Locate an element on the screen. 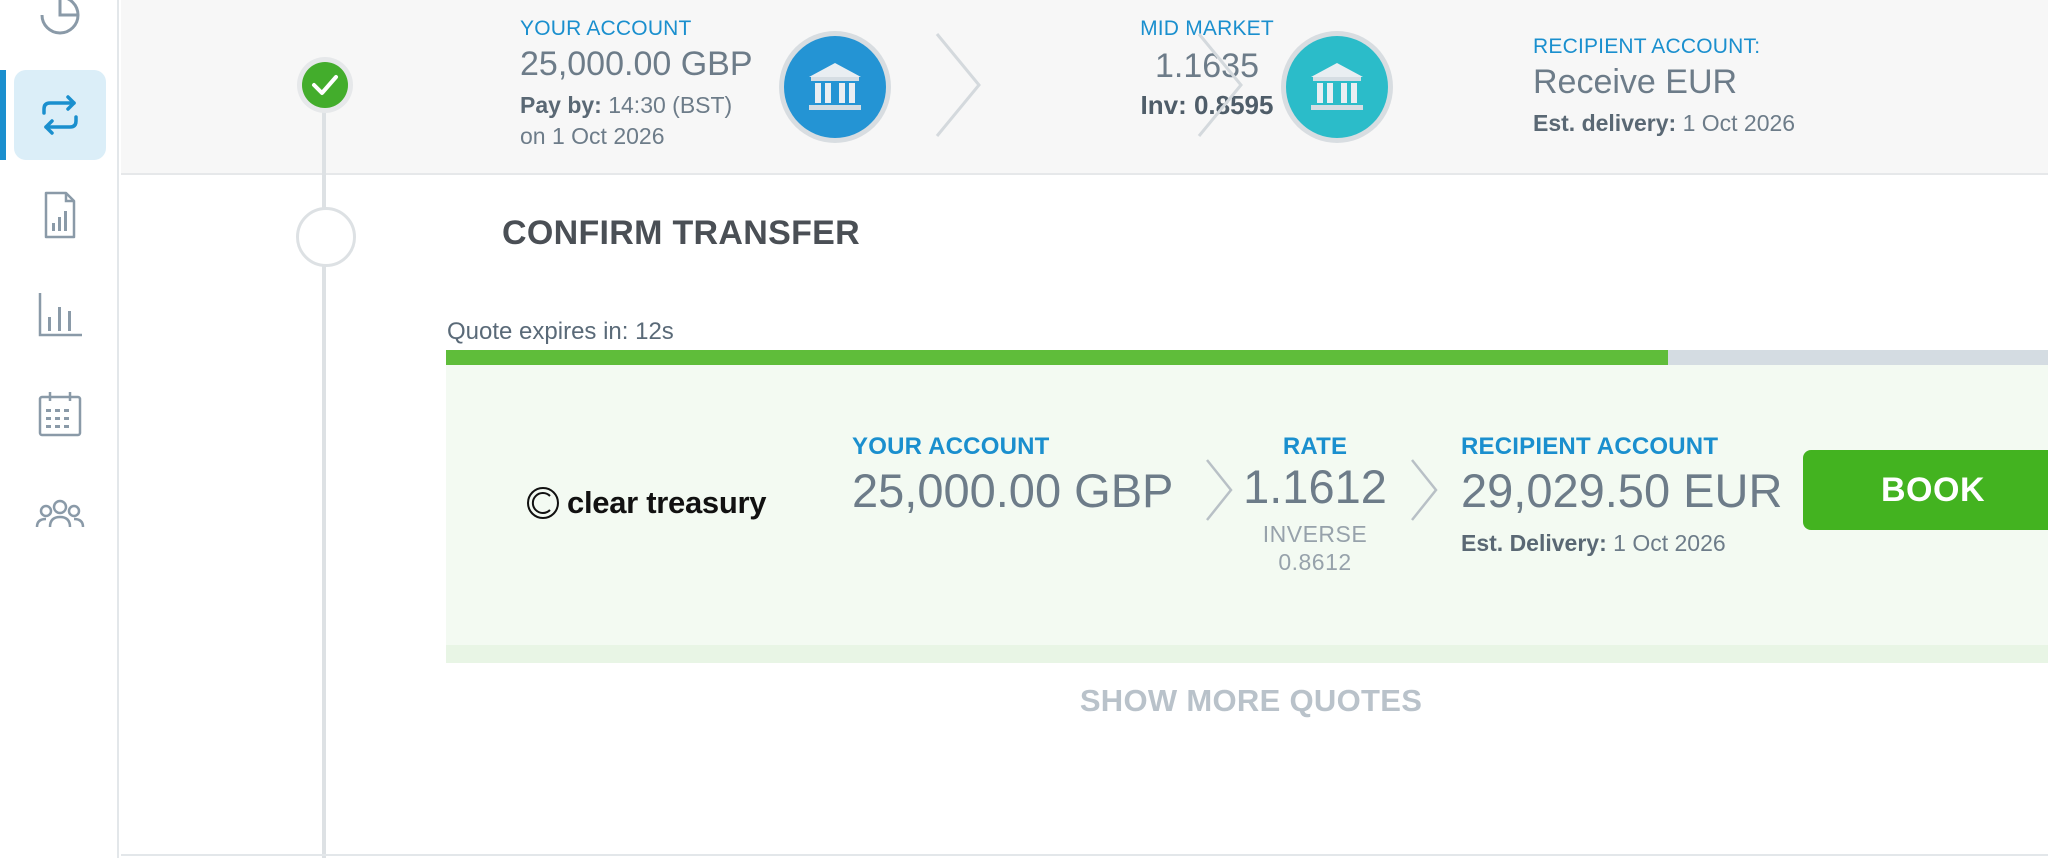 The image size is (2048, 858). sidebar-item-users is located at coordinates (60, 515).